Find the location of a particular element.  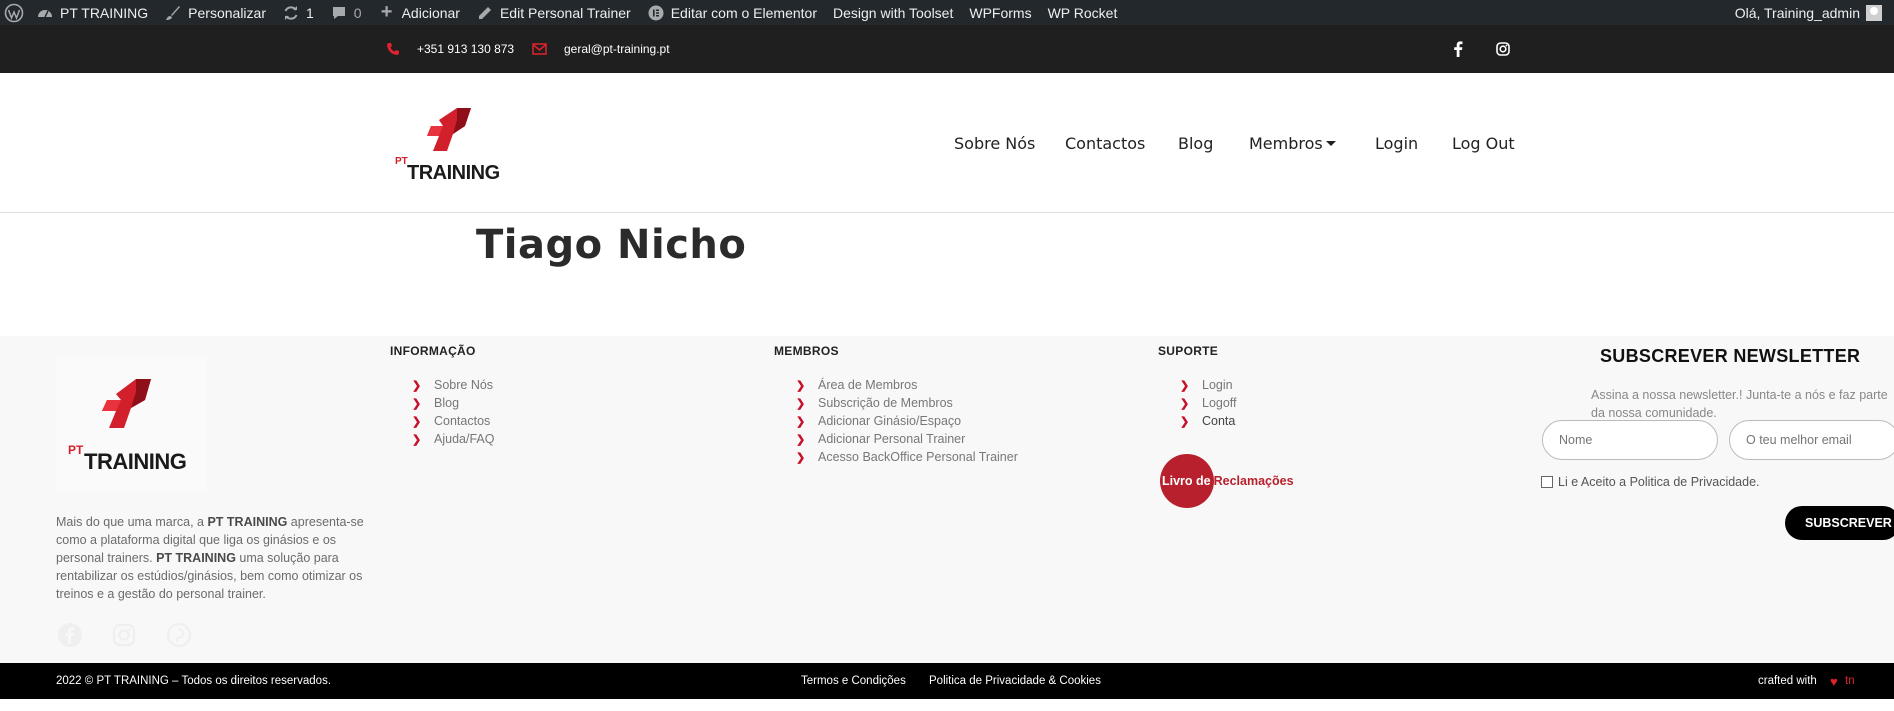

footer-logo: PT TRAINING is located at coordinates (131, 423).